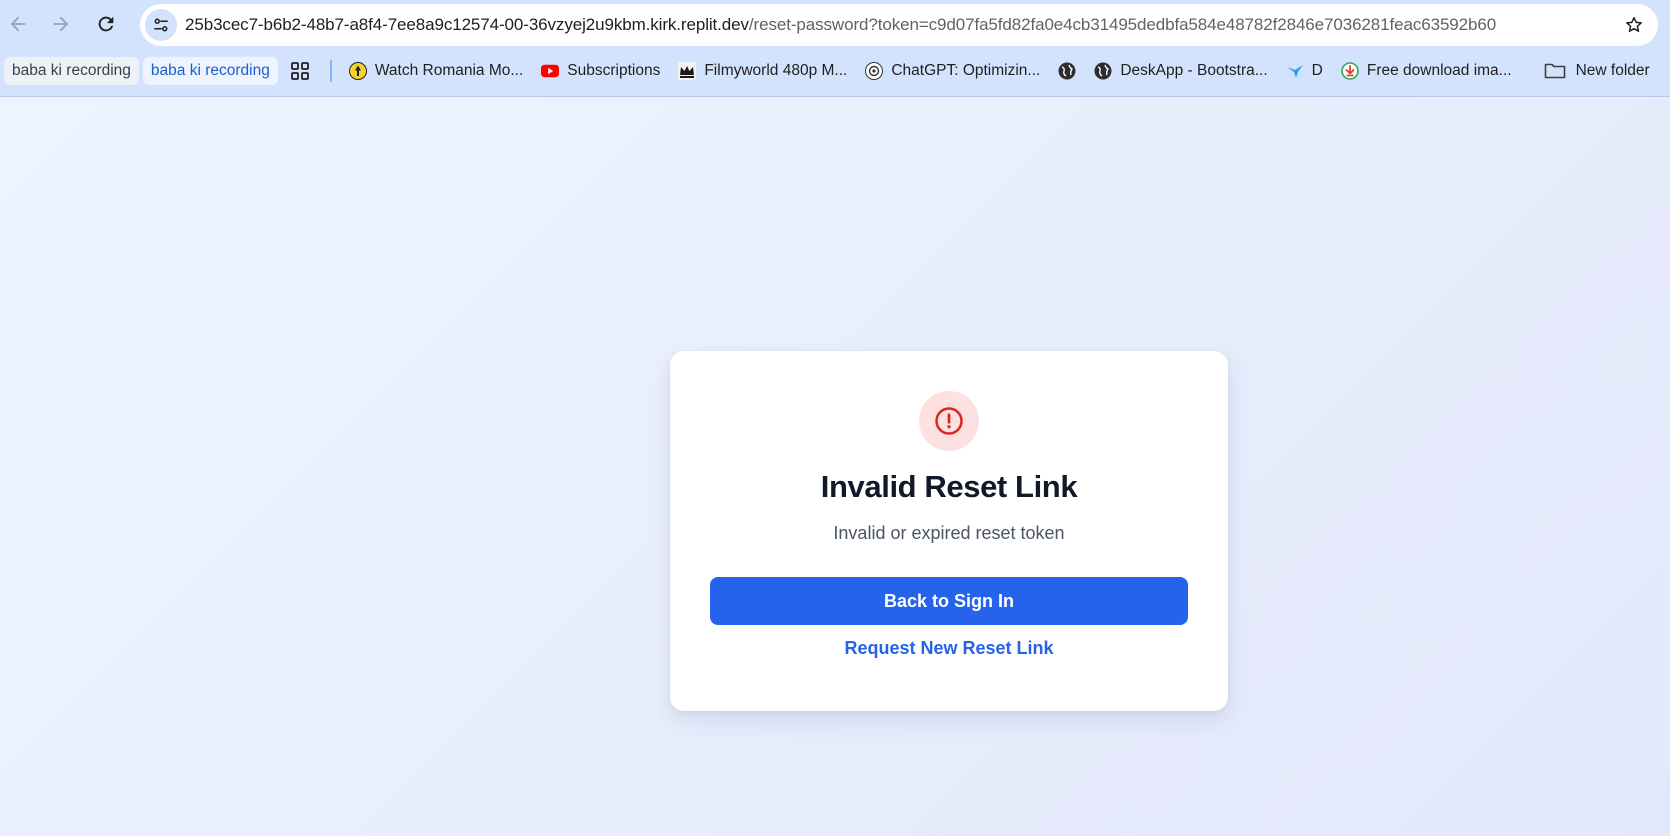 The width and height of the screenshot is (1670, 836). Describe the element at coordinates (687, 71) in the screenshot. I see `crown-icon` at that location.